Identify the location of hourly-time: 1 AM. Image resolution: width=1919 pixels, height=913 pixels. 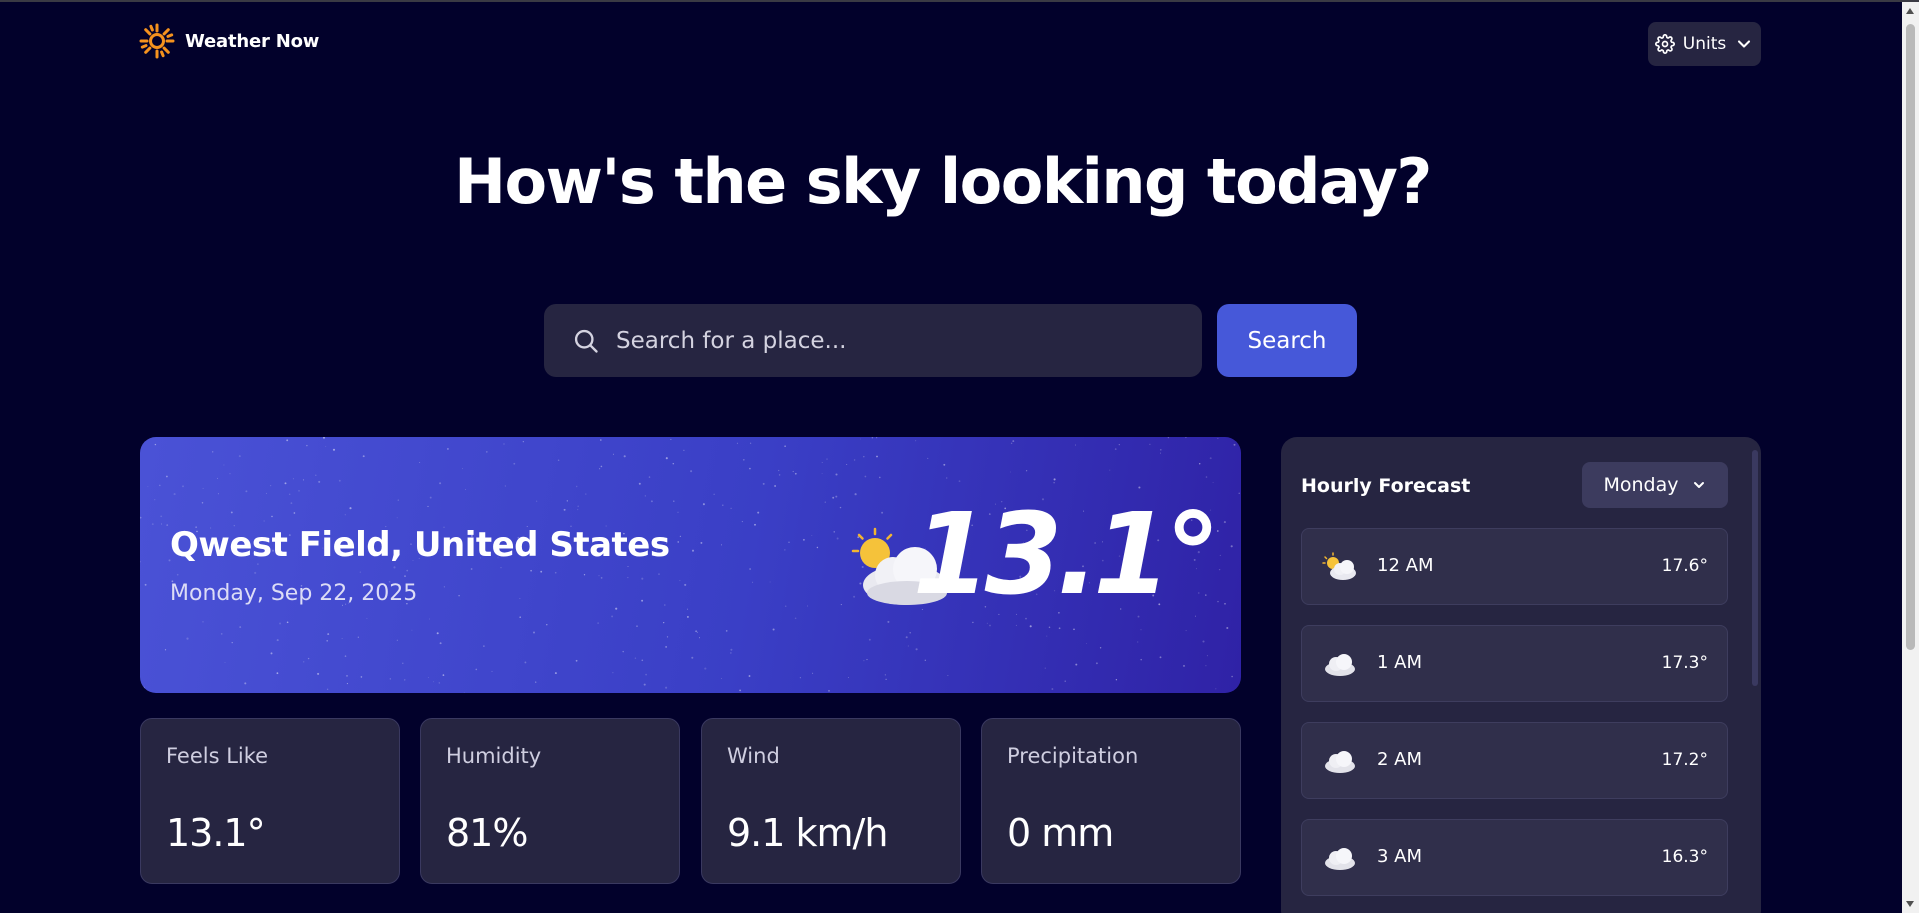
(1400, 662).